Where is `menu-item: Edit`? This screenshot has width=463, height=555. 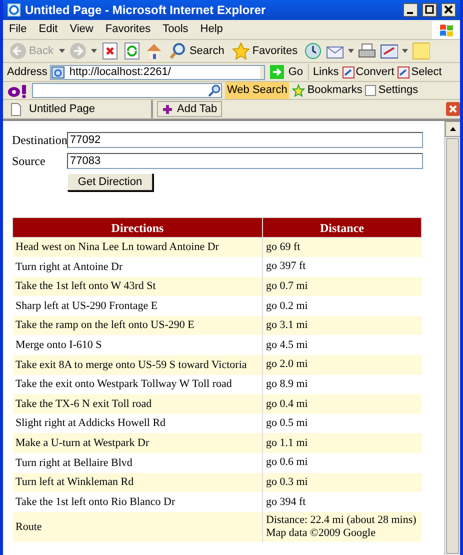 menu-item: Edit is located at coordinates (48, 29).